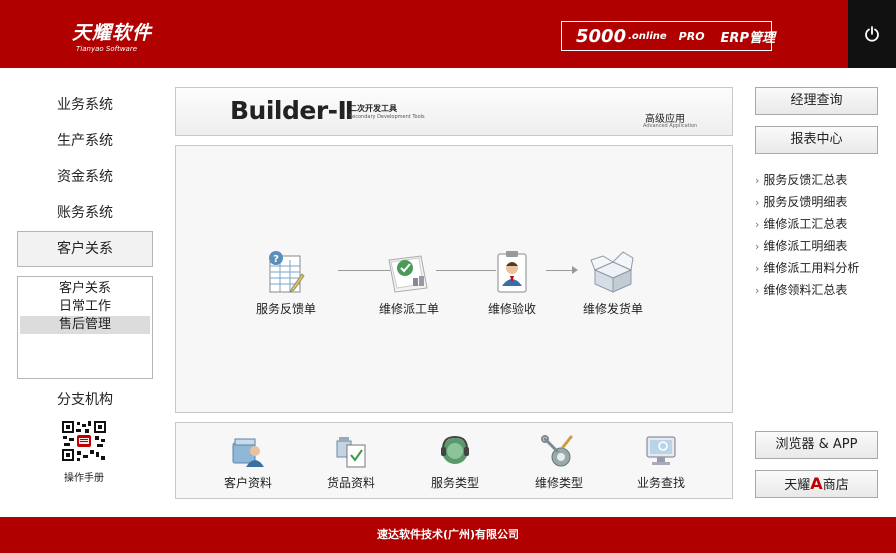 This screenshot has height=553, width=896. I want to click on submenu-customer-relations: 客户关系, so click(85, 289).